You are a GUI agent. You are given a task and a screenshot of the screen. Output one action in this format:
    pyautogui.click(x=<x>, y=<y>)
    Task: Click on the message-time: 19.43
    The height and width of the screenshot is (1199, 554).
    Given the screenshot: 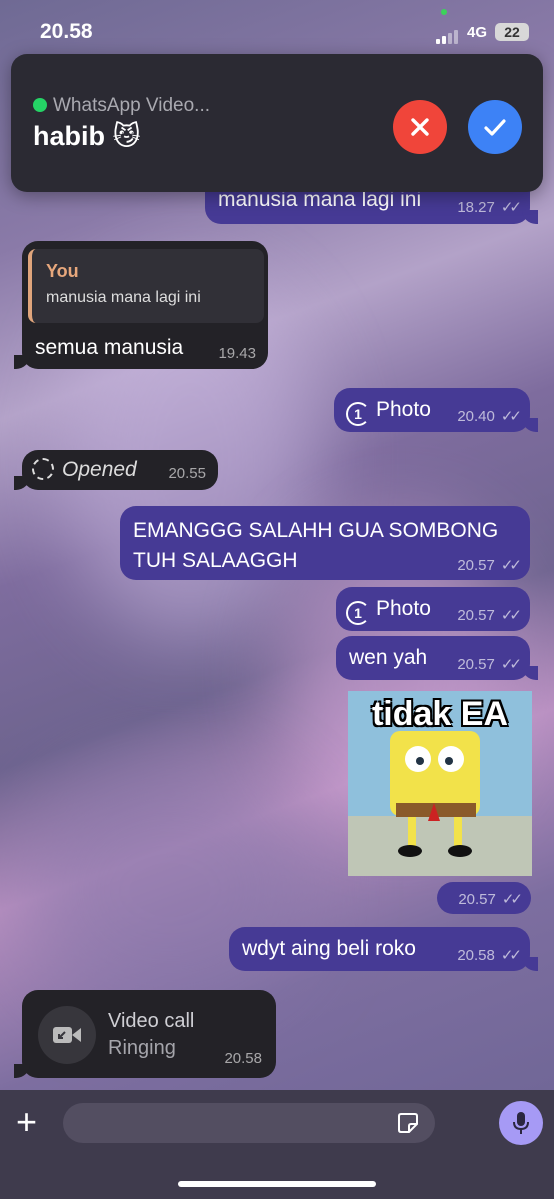 What is the action you would take?
    pyautogui.click(x=237, y=353)
    